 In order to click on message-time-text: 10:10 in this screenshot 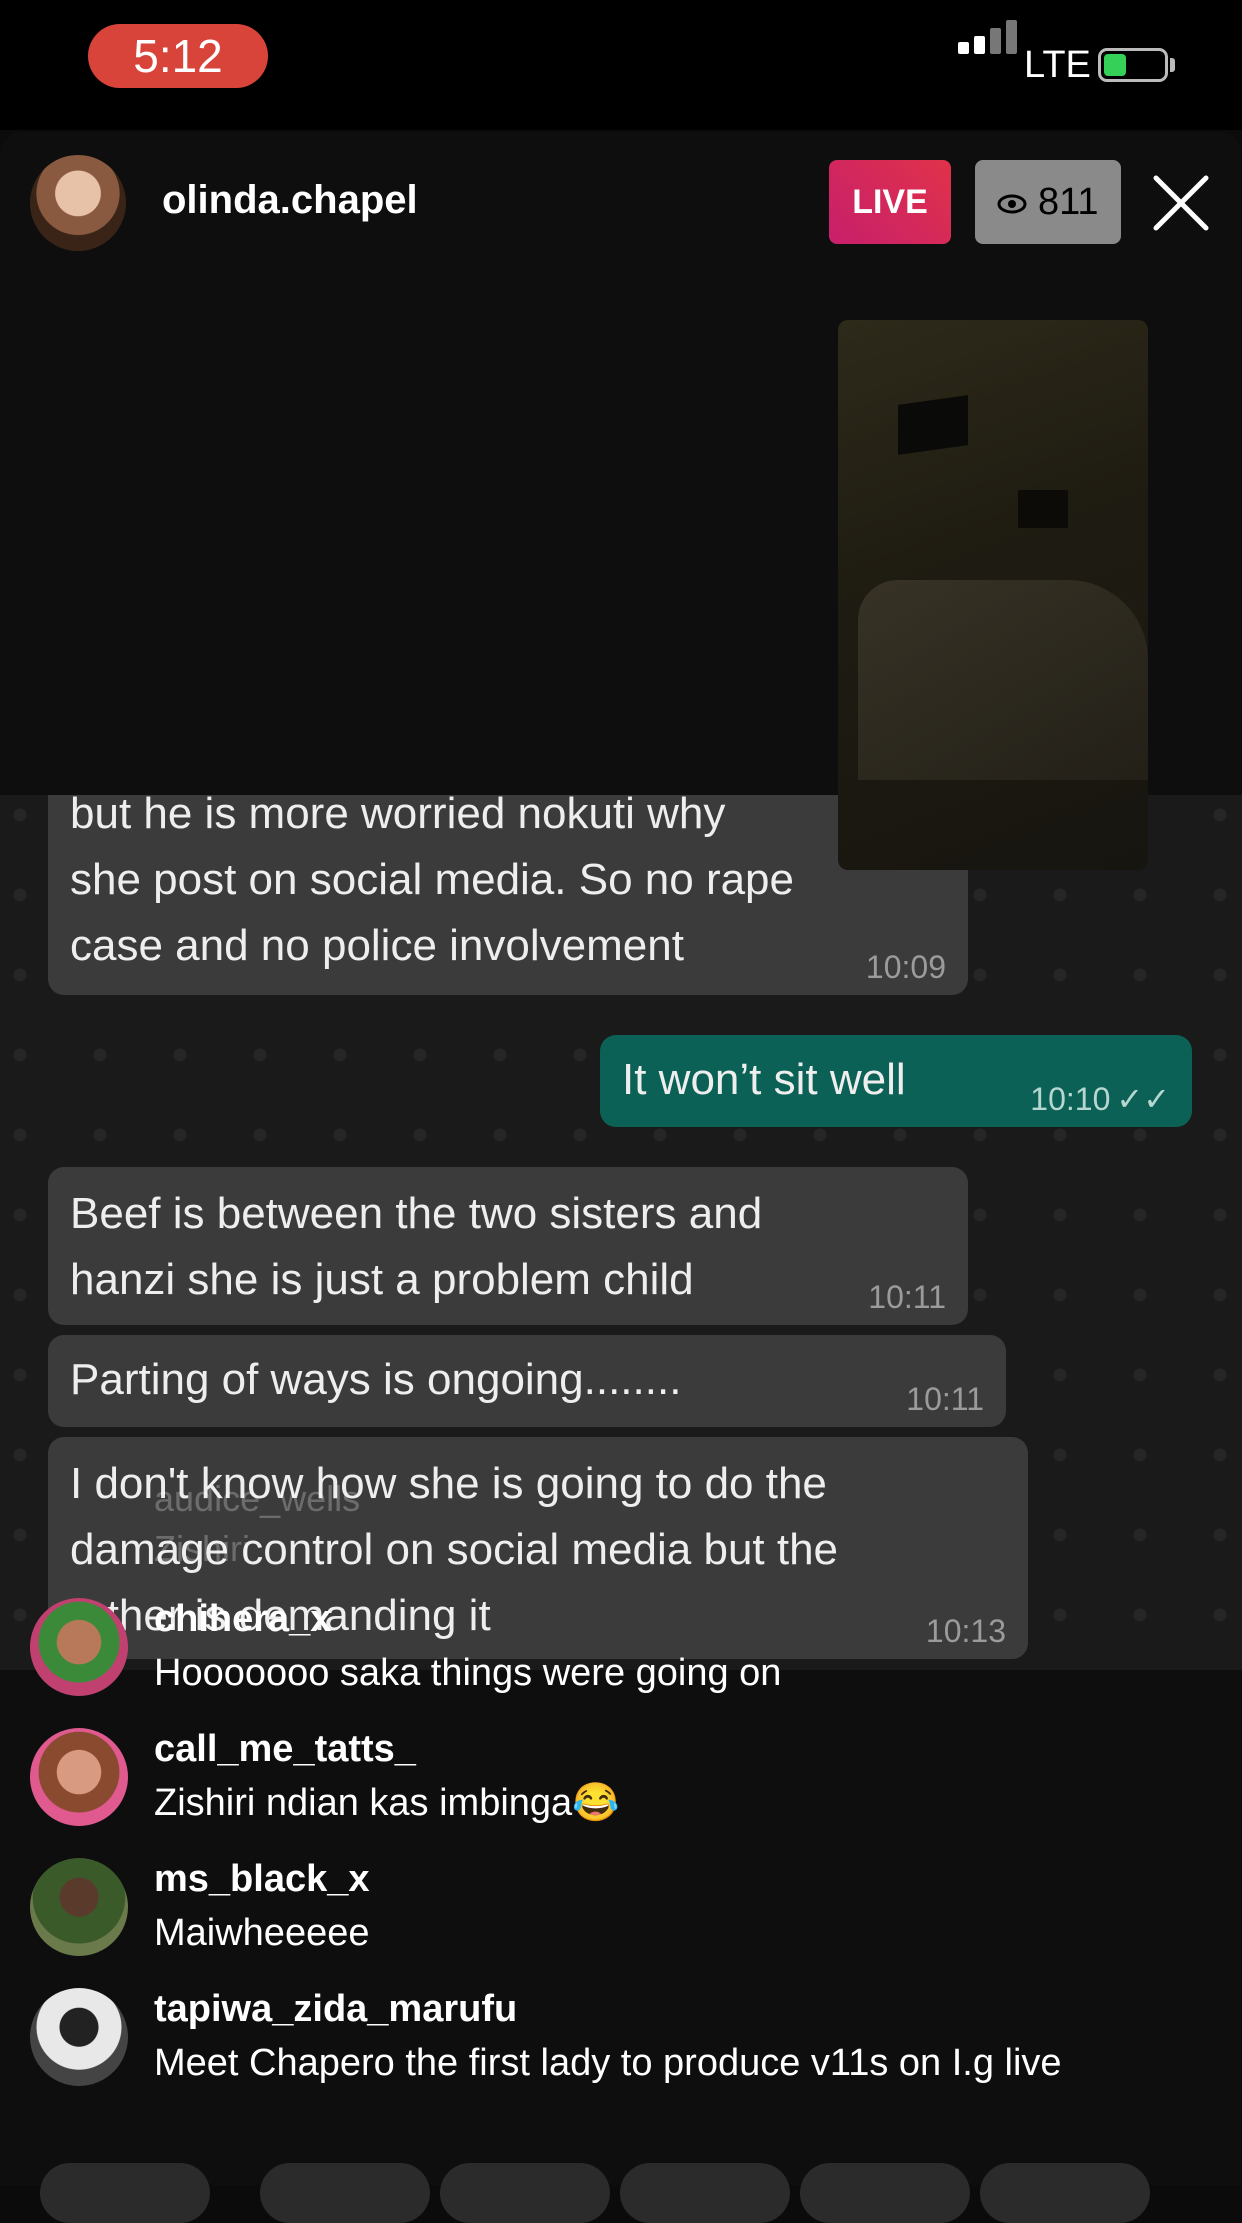, I will do `click(1070, 1099)`.